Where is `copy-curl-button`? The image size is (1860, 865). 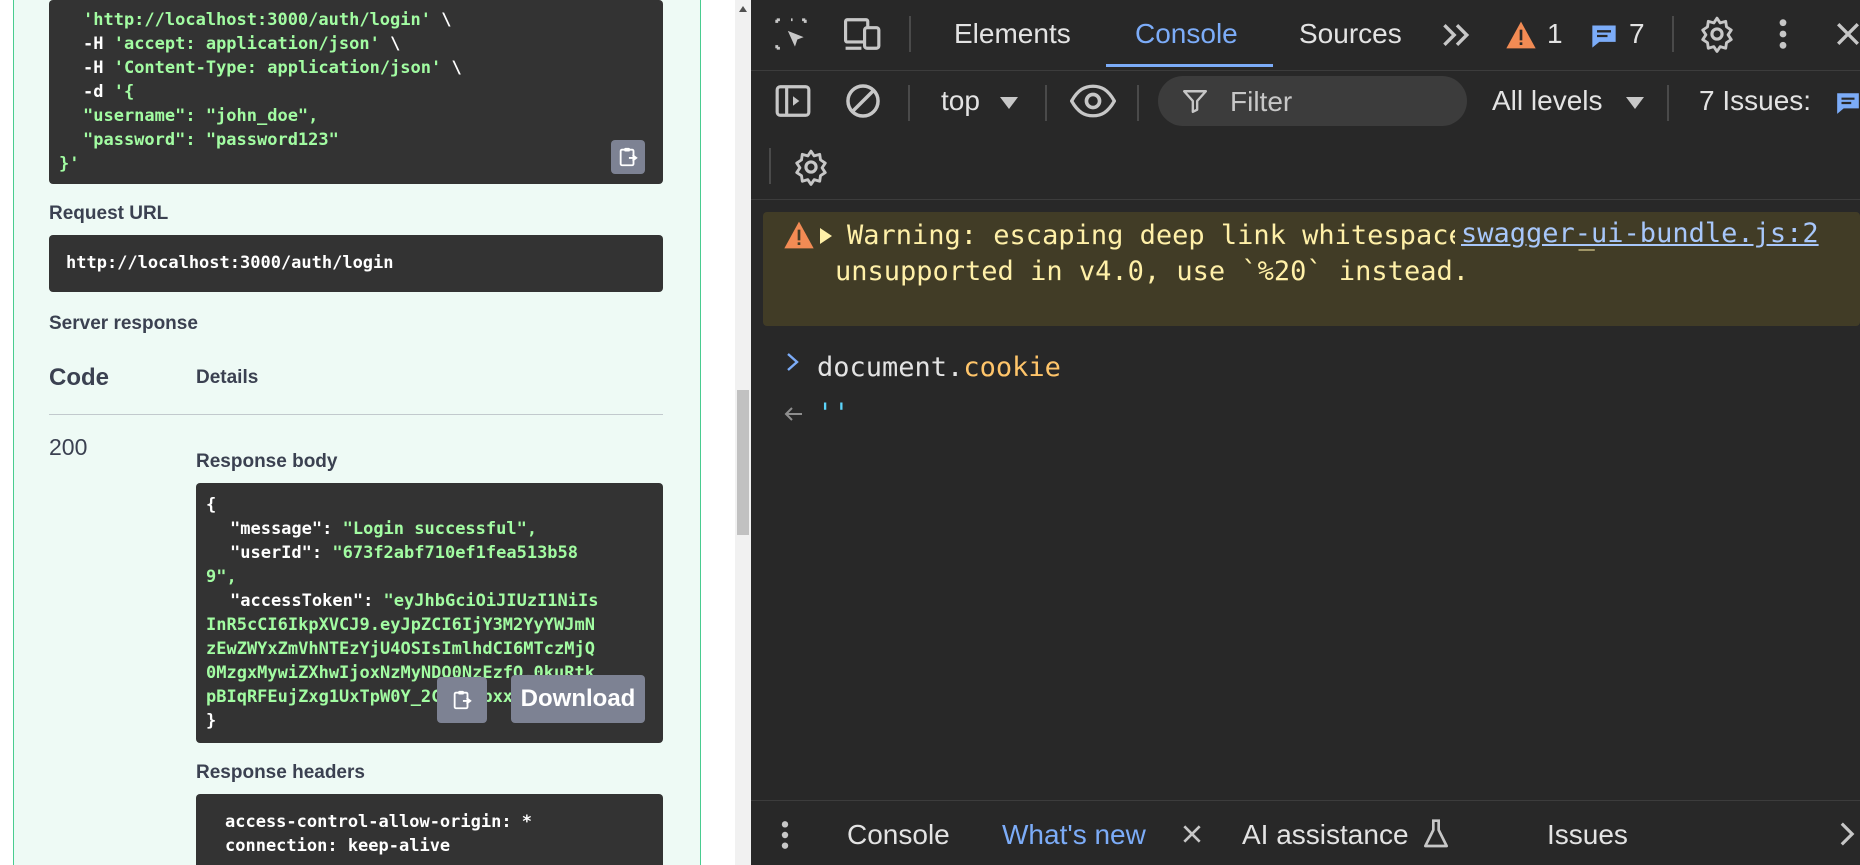
copy-curl-button is located at coordinates (628, 157).